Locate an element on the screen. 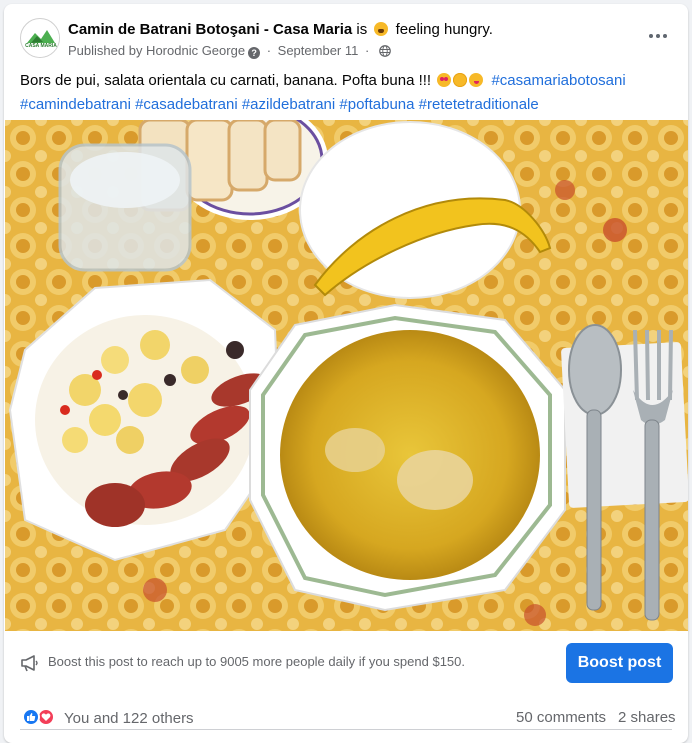  feeling-text: feeling hungry. is located at coordinates (444, 29).